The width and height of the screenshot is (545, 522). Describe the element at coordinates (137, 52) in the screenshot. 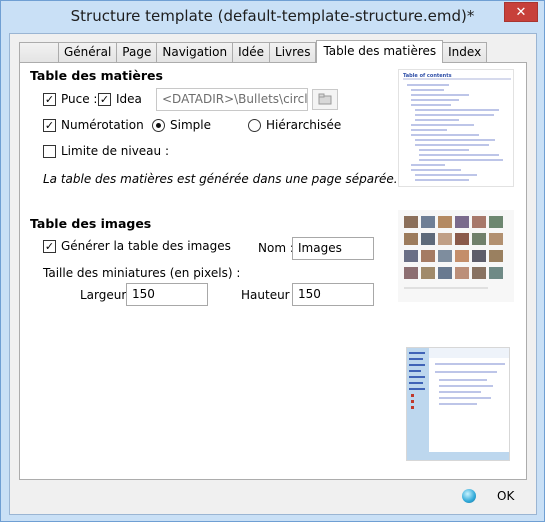

I see `tab-page: Page` at that location.